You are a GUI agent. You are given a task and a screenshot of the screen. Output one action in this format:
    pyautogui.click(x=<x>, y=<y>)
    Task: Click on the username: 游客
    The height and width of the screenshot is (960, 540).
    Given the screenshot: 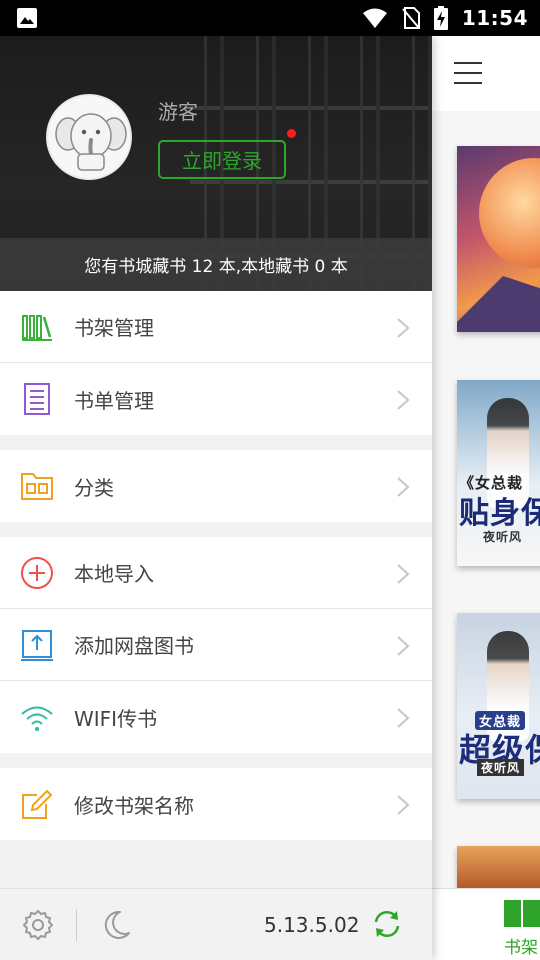 What is the action you would take?
    pyautogui.click(x=178, y=112)
    